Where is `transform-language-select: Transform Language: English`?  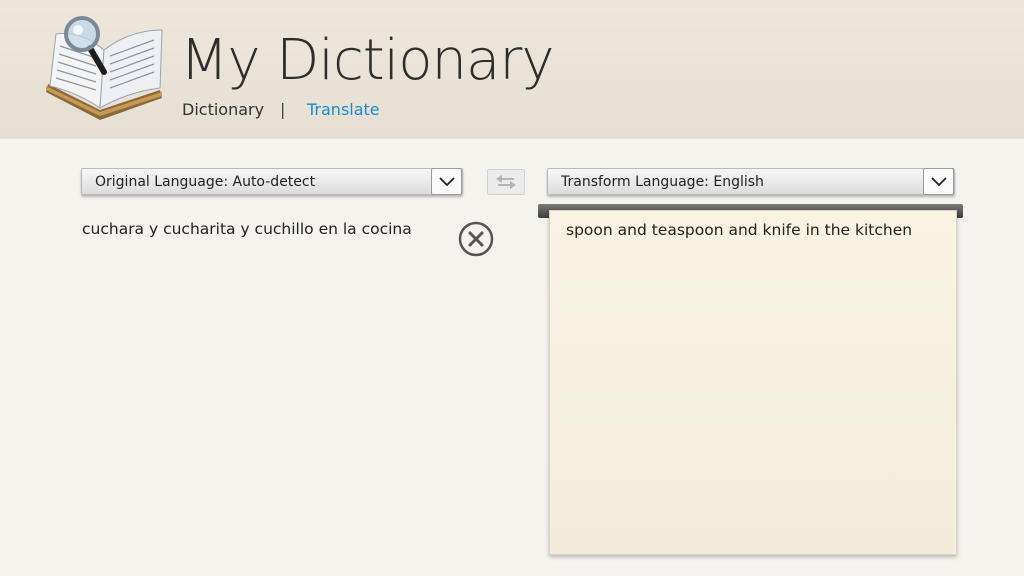
transform-language-select: Transform Language: English is located at coordinates (751, 181).